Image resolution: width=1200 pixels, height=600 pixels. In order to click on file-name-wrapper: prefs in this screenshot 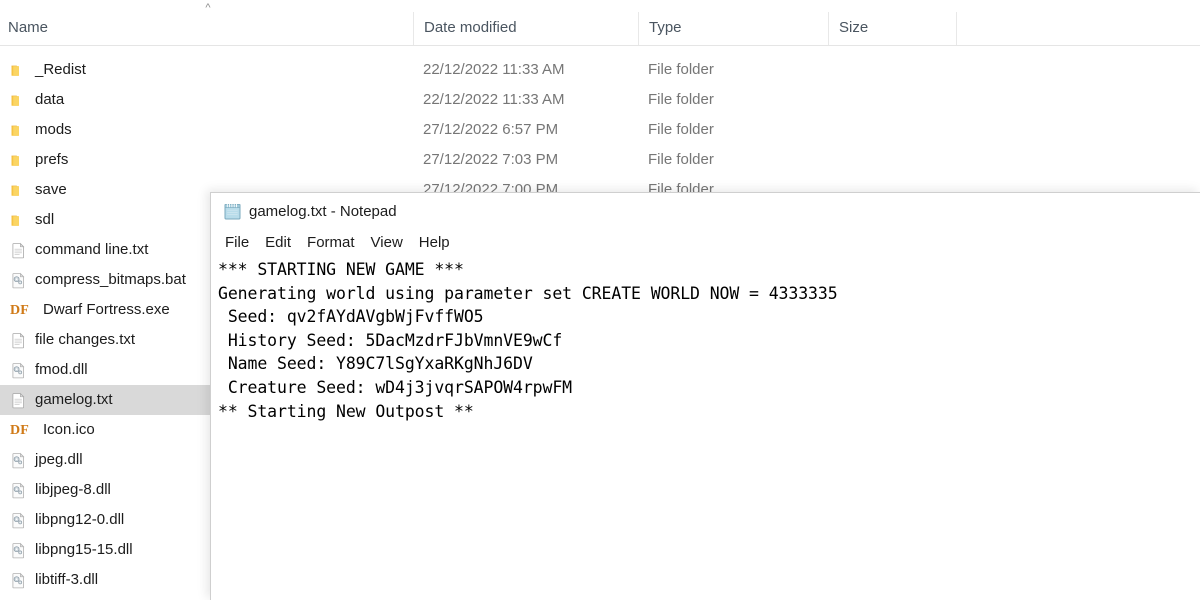, I will do `click(210, 160)`.